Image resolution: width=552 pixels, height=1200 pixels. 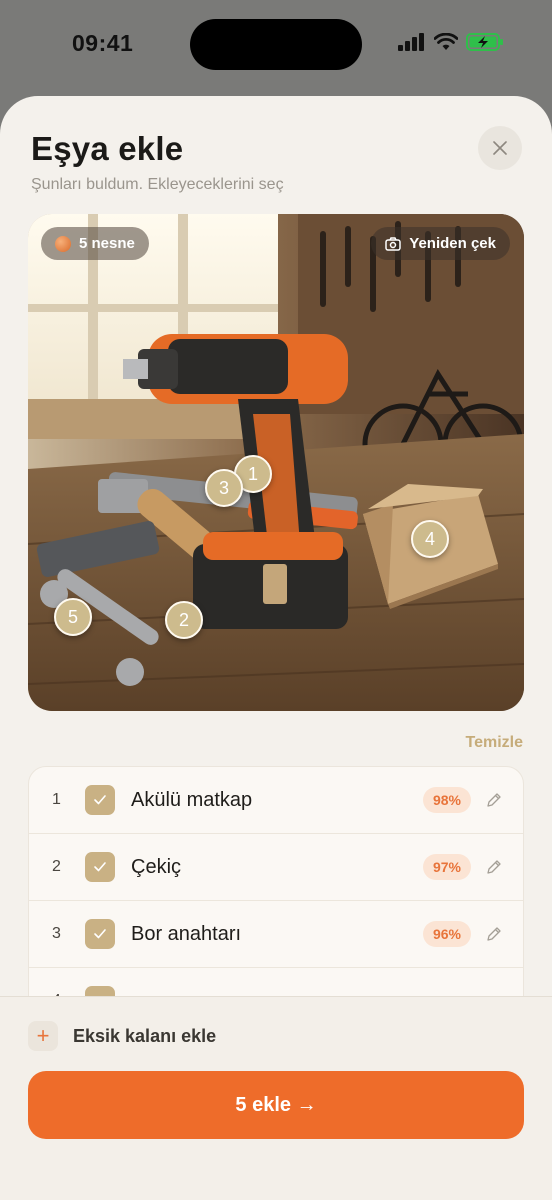 What do you see at coordinates (56, 933) in the screenshot?
I see `item-number: 3` at bounding box center [56, 933].